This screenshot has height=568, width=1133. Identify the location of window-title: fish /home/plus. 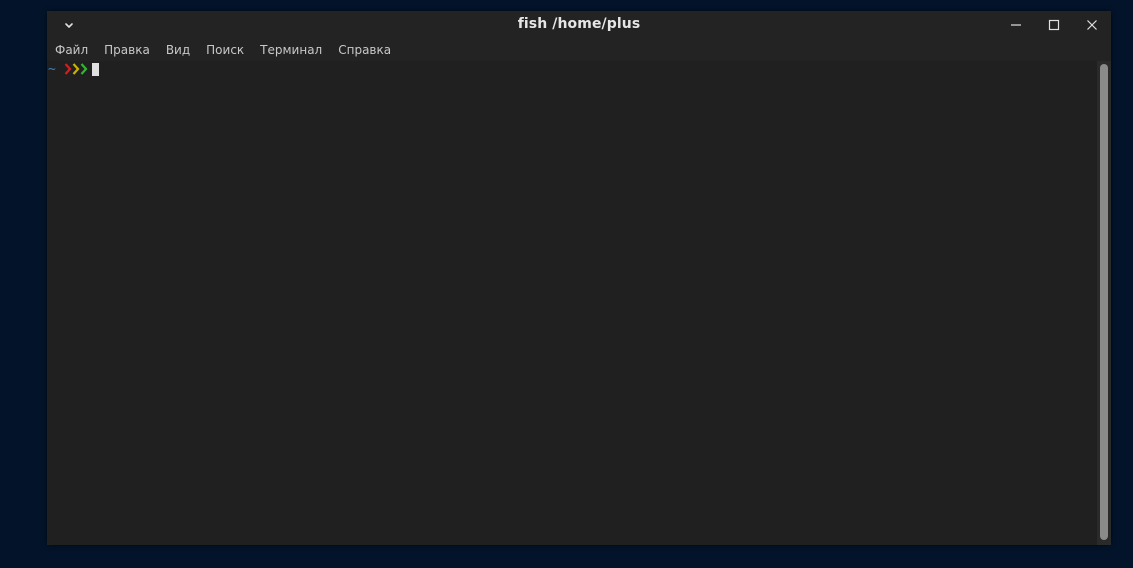
(579, 24).